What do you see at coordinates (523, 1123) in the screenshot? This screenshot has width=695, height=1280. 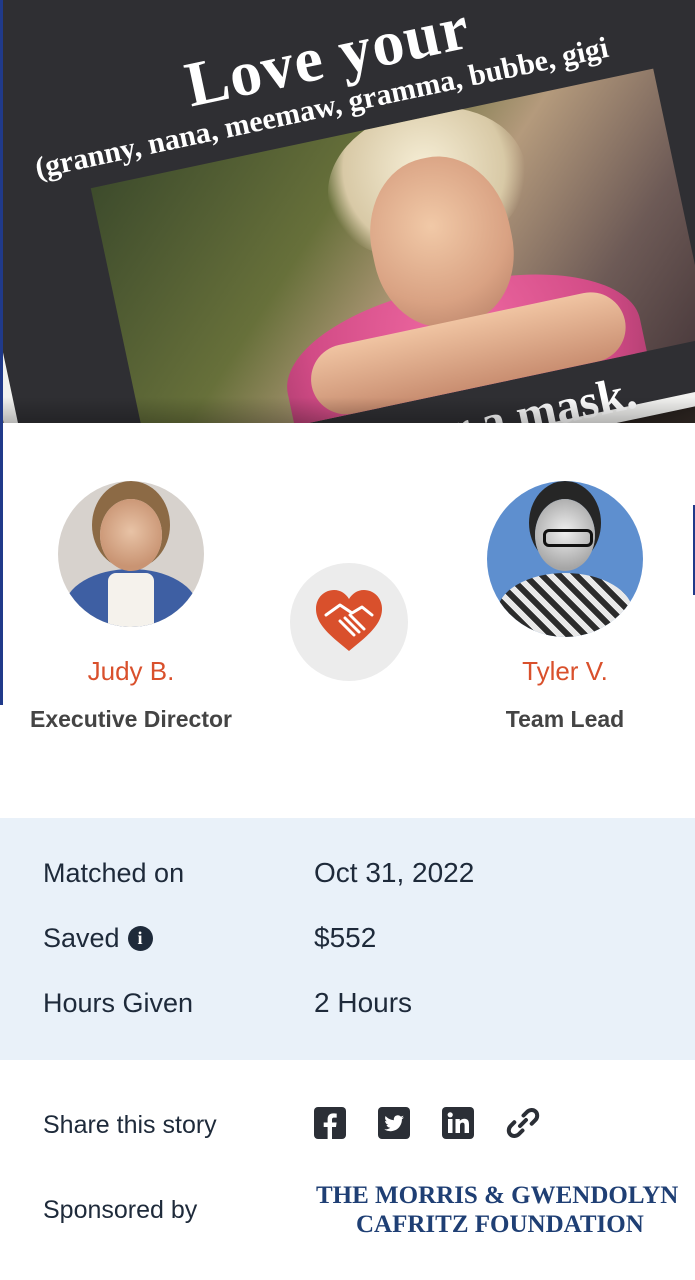 I see `link-icon` at bounding box center [523, 1123].